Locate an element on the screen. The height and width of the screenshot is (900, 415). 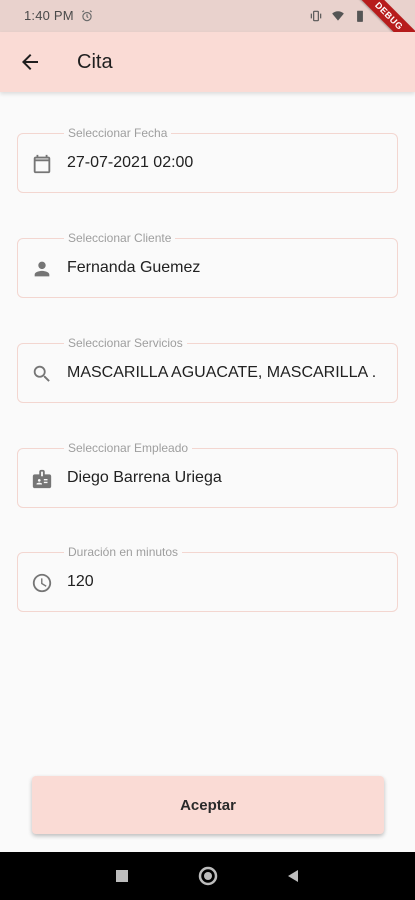
system-nav-bar is located at coordinates (207, 876).